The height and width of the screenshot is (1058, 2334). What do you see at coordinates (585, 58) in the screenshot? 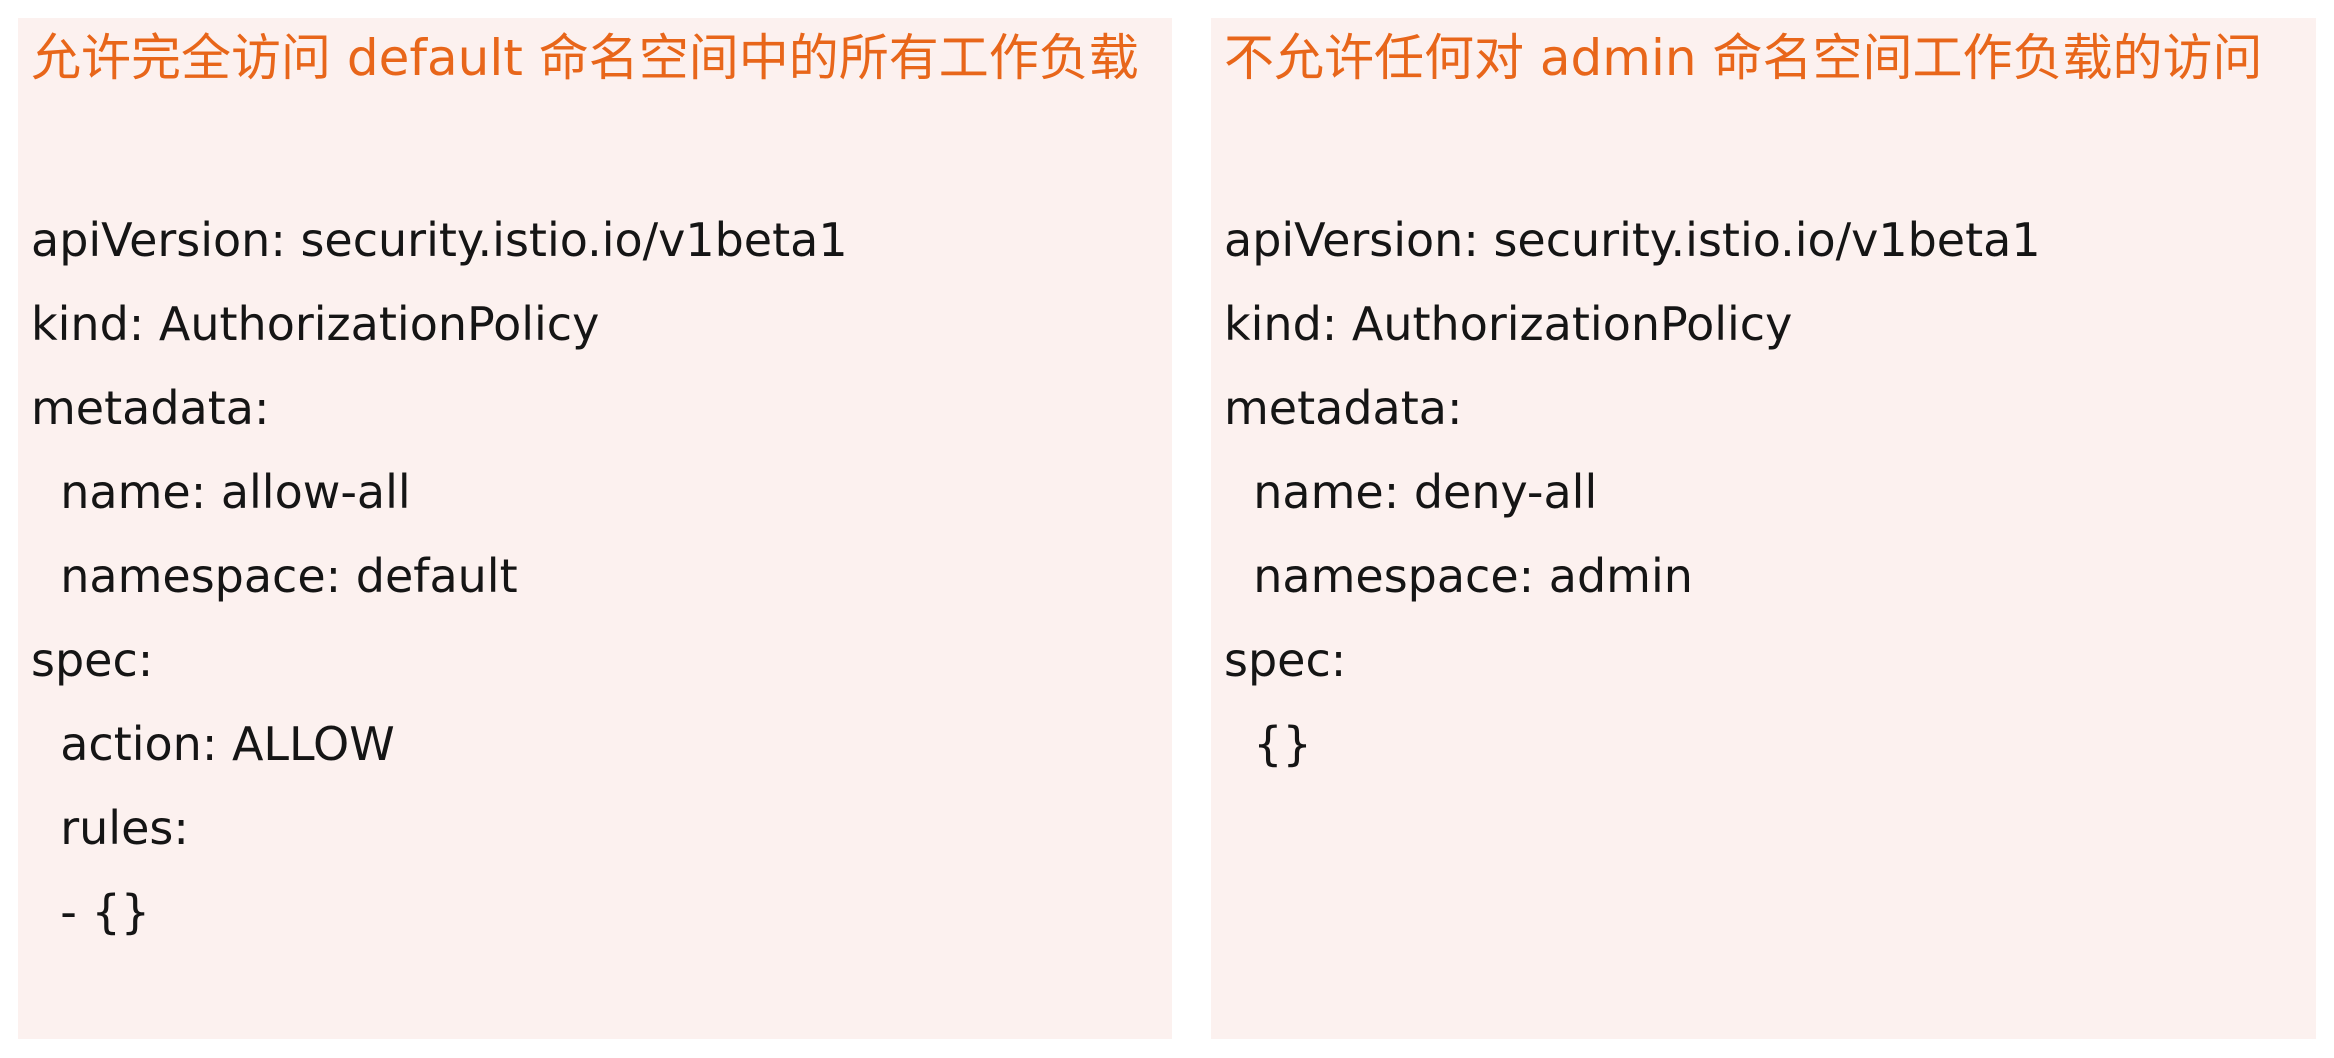
I see `panel-title: 允许完全访问 default 命名空间中的所有工作负载` at bounding box center [585, 58].